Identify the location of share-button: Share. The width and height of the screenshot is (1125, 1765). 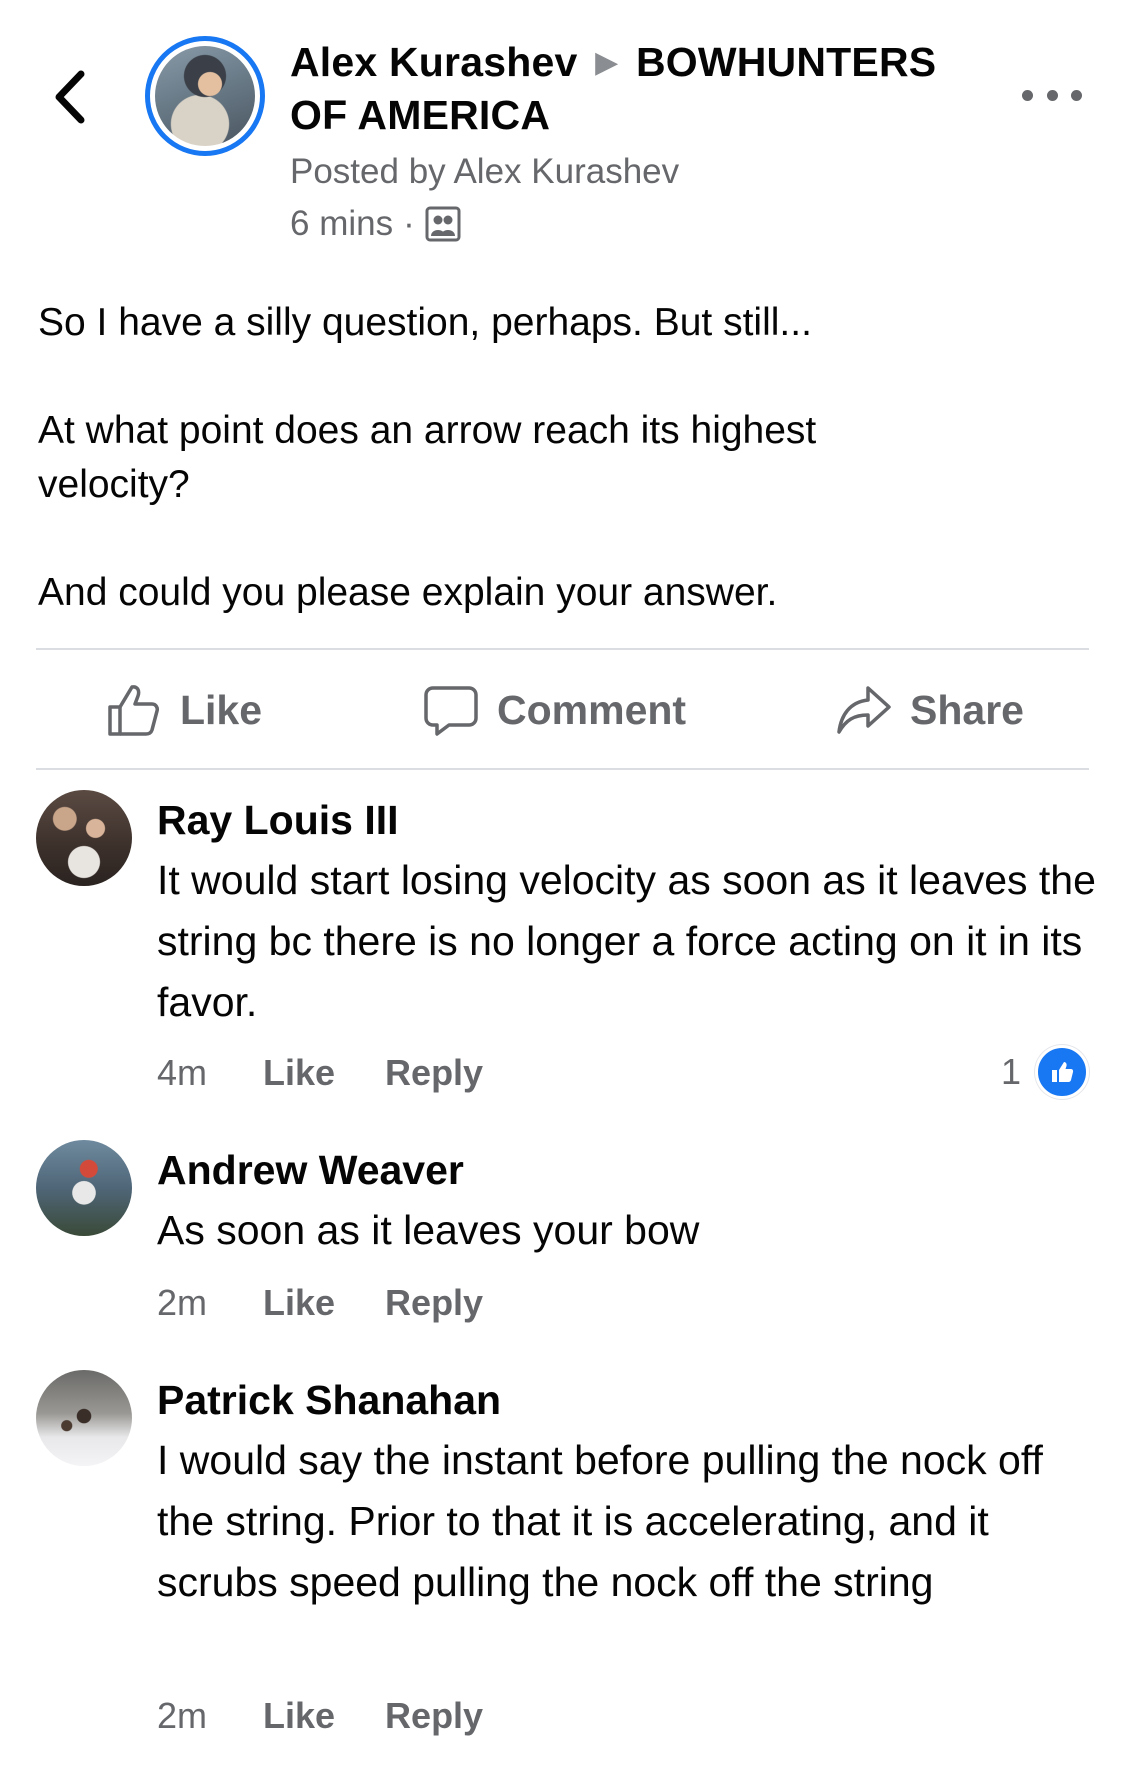
(930, 710).